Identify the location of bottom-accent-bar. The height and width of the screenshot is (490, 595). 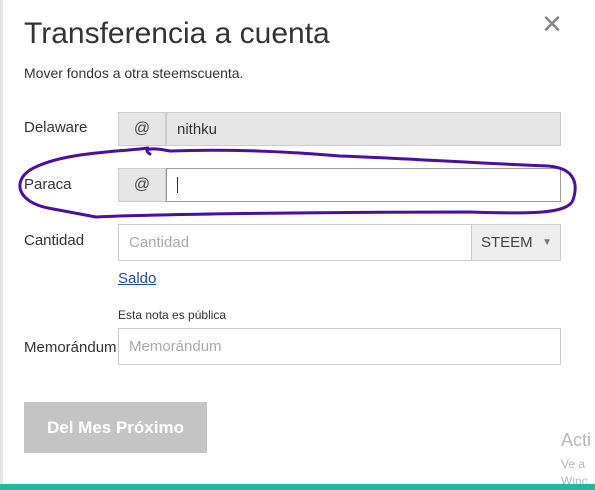
(297, 487).